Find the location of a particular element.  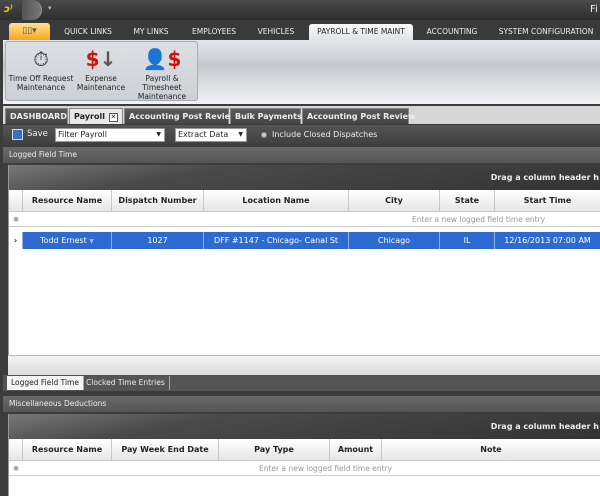

doc-tab-accounting-post-review: Accounting Post Review is located at coordinates (180, 116).